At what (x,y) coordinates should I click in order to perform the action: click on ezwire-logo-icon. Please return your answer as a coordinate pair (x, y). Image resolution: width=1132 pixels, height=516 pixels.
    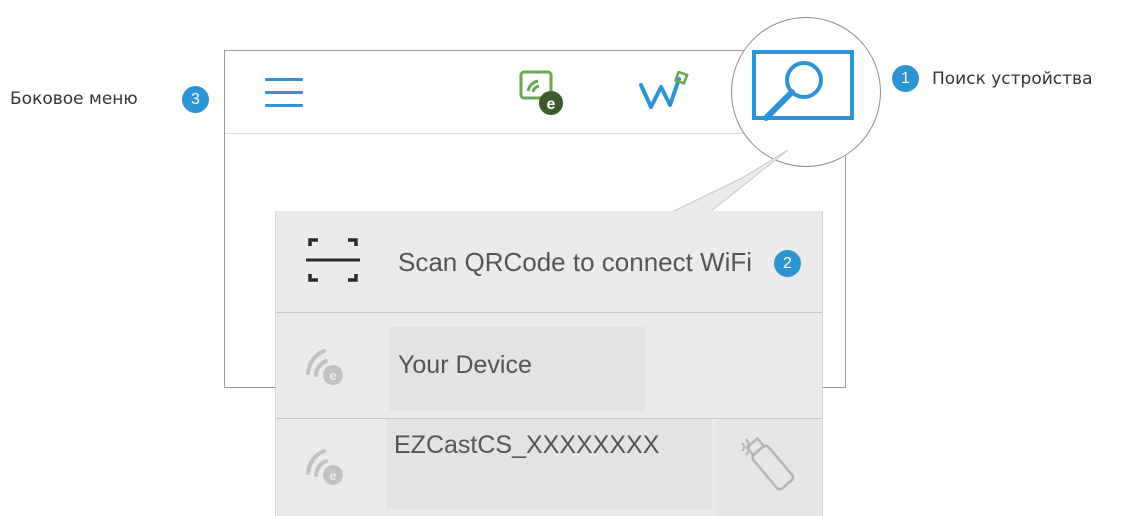
    Looking at the image, I should click on (663, 93).